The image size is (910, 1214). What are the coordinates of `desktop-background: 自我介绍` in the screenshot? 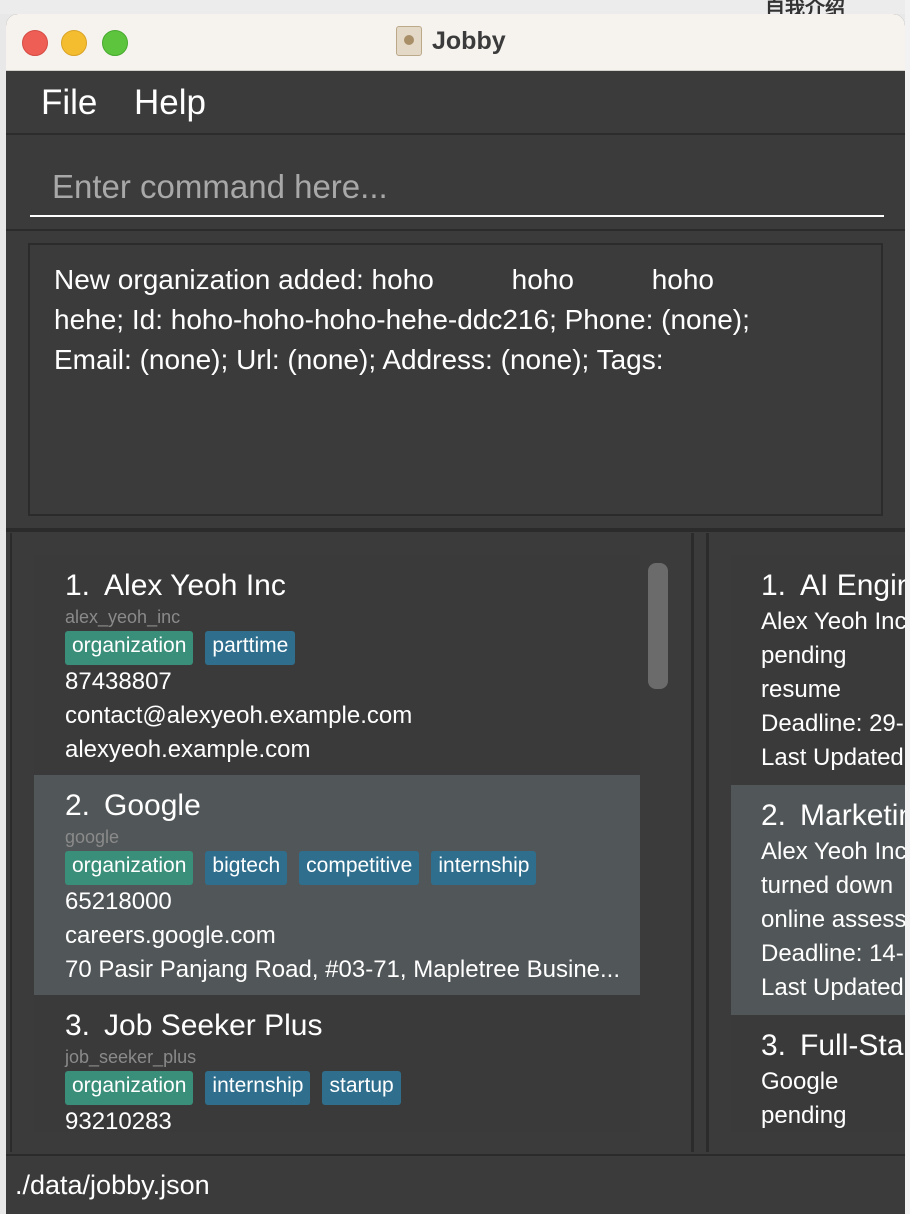 It's located at (455, 10).